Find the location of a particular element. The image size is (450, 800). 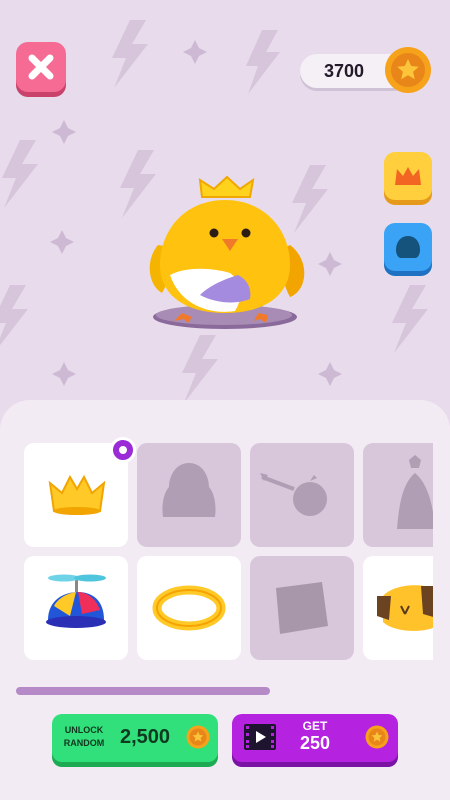

coin-count: 3700 is located at coordinates (344, 70).